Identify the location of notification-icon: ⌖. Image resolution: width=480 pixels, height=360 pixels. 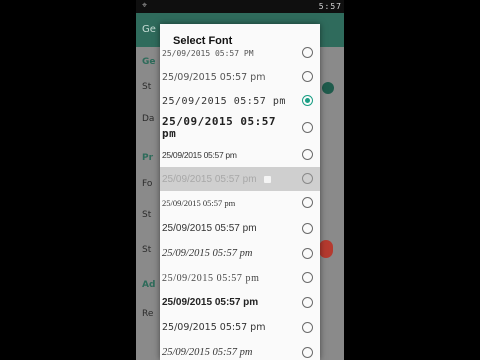
(145, 6).